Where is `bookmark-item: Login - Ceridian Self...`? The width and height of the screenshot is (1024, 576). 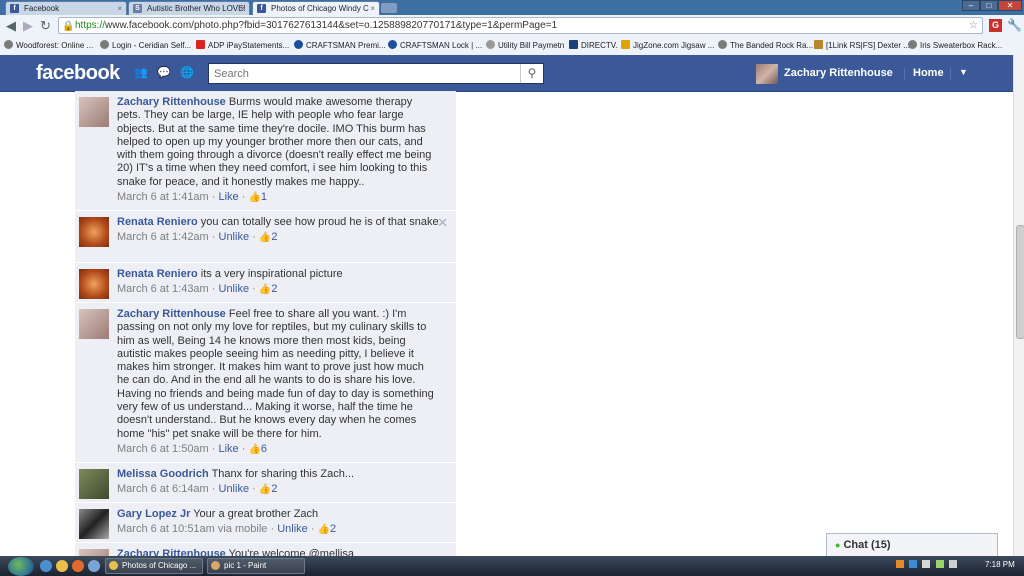
bookmark-item: Login - Ceridian Self... is located at coordinates (145, 45).